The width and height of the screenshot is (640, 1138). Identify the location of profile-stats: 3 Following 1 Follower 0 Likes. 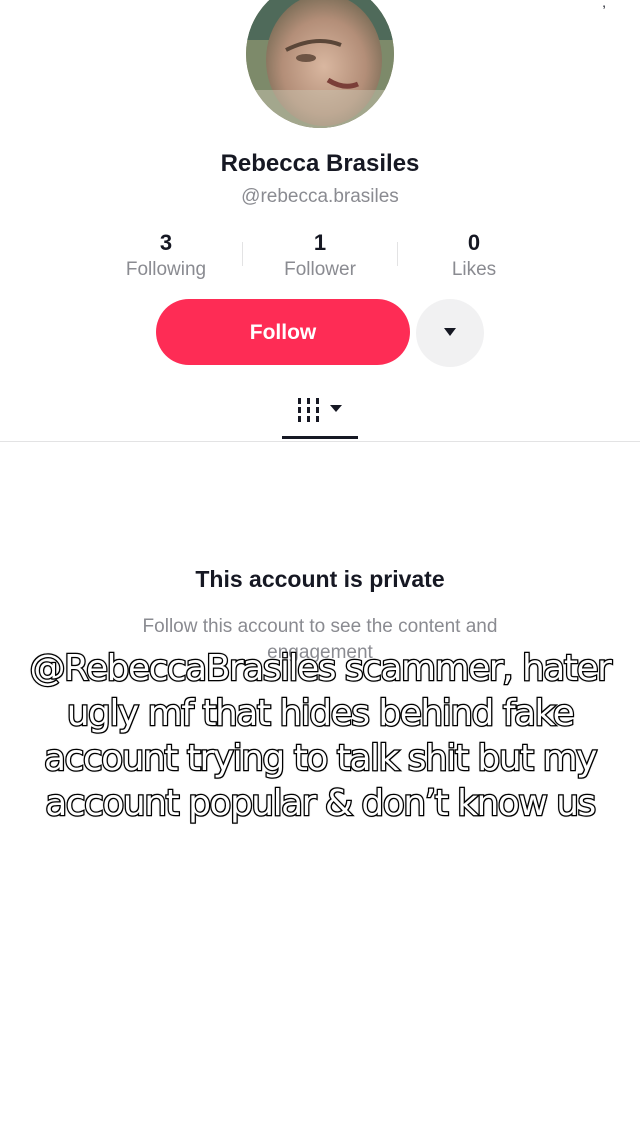
(320, 258).